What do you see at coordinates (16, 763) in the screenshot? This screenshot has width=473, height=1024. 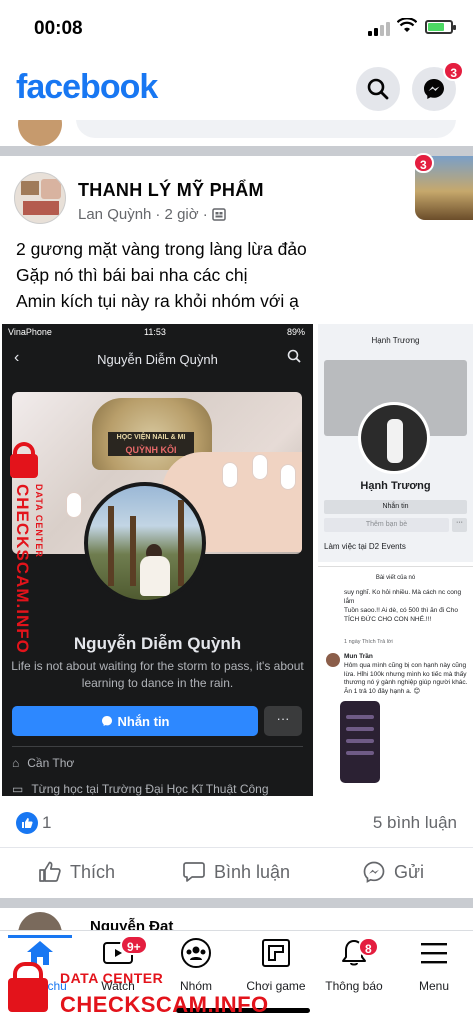 I see `home-icon: ⌂` at bounding box center [16, 763].